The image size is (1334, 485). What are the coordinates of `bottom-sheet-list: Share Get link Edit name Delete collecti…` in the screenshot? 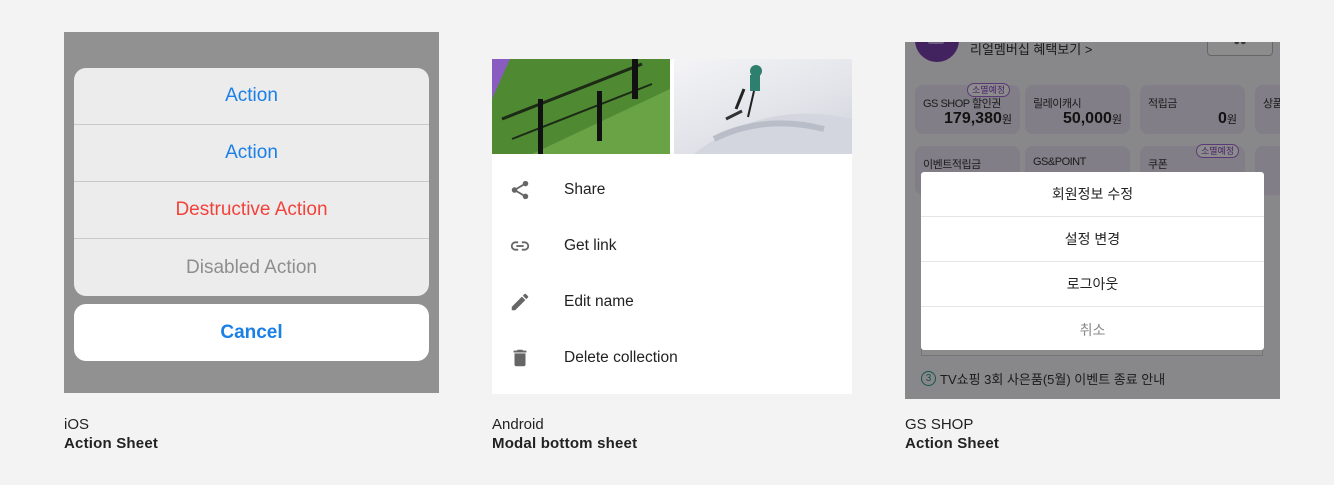 It's located at (672, 274).